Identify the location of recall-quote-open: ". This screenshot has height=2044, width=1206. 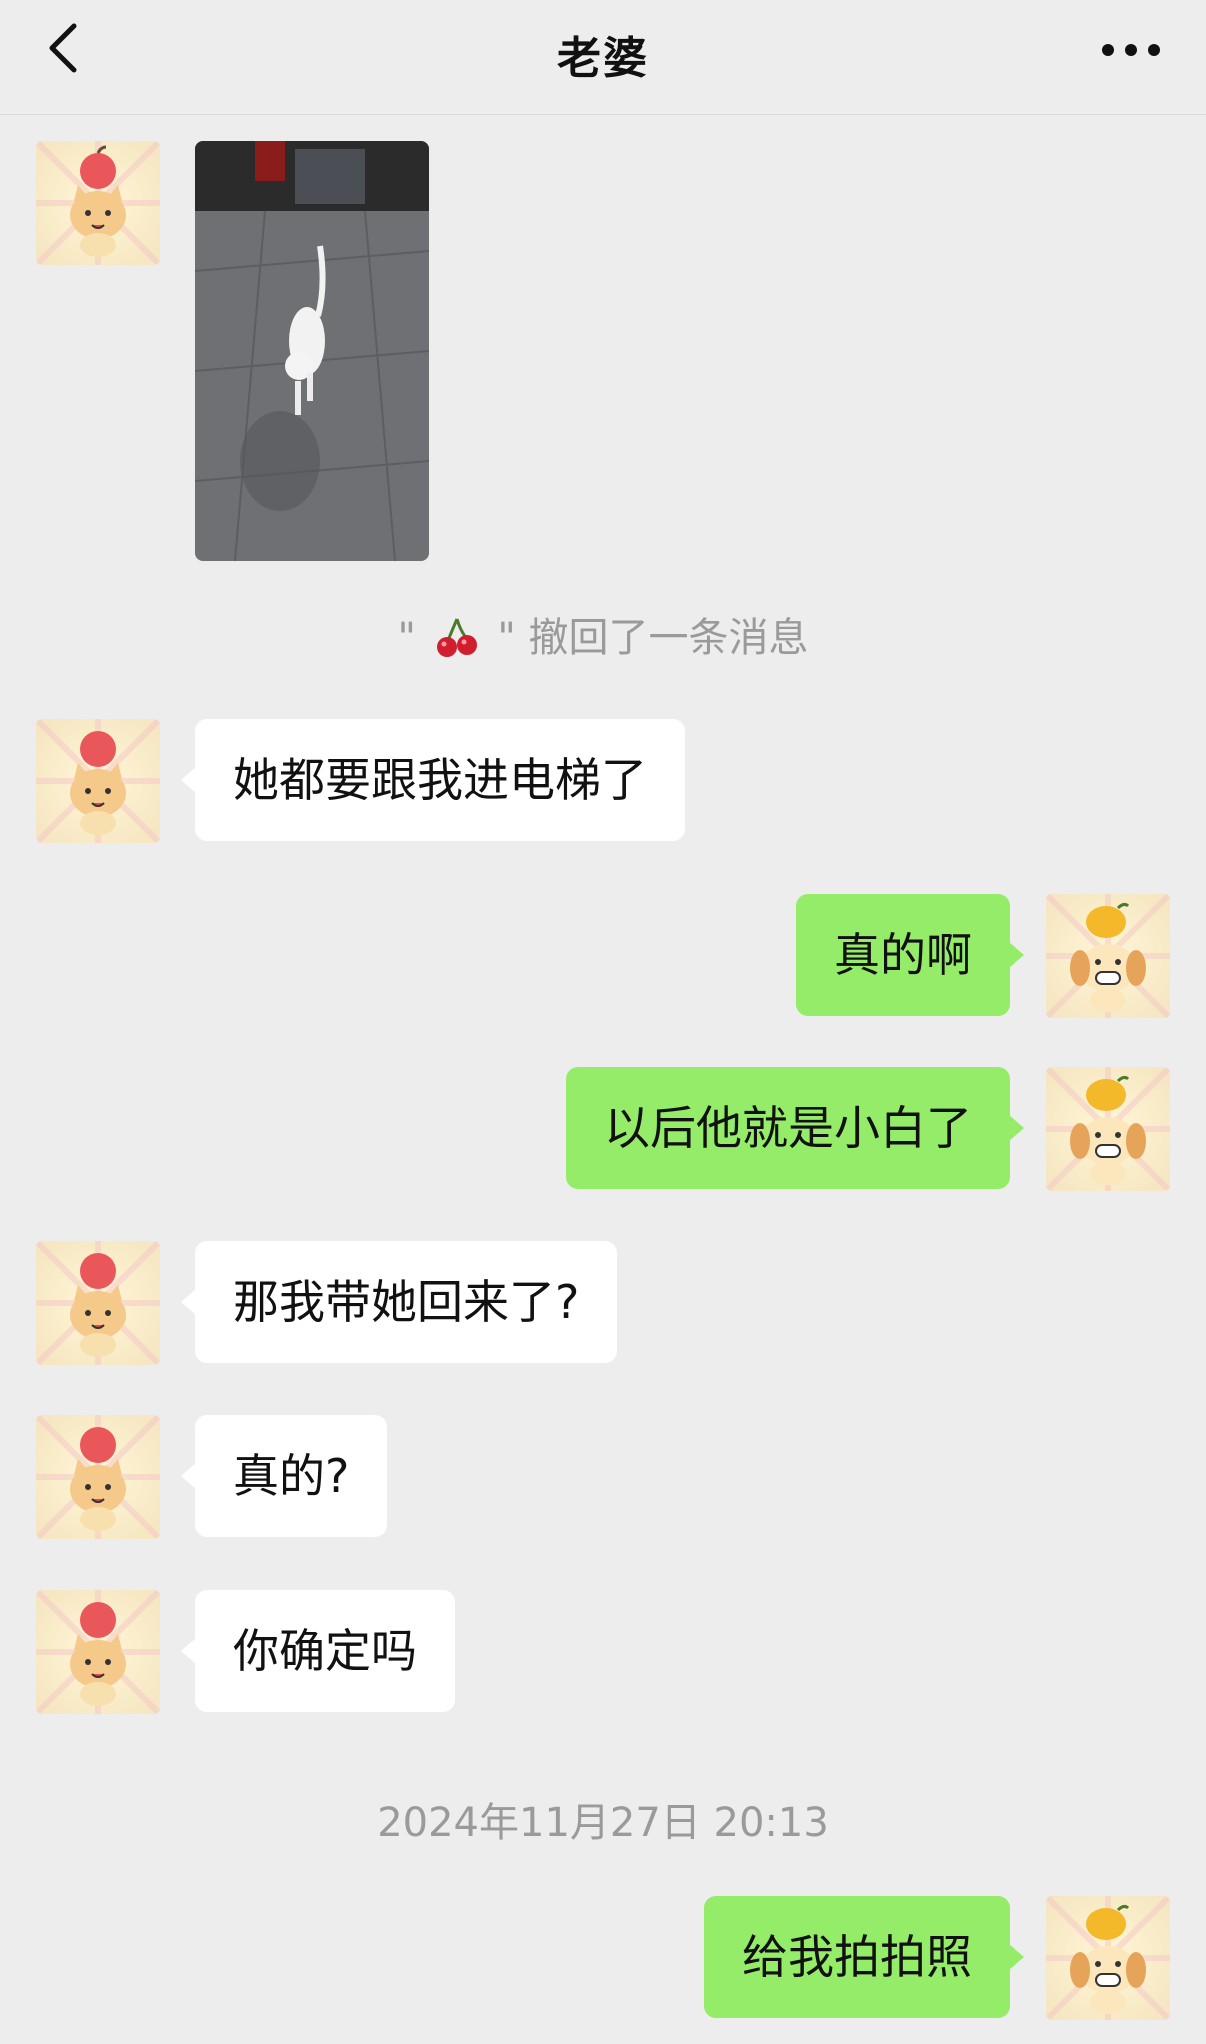
(406, 638).